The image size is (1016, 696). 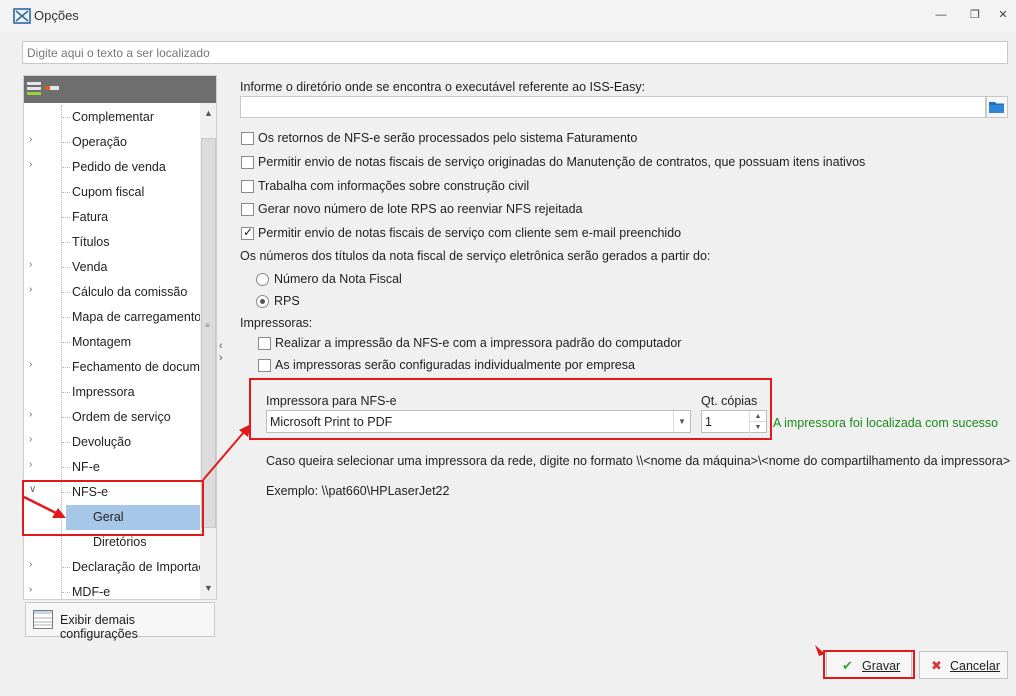 What do you see at coordinates (102, 442) in the screenshot?
I see `tree-item-label: Devolução` at bounding box center [102, 442].